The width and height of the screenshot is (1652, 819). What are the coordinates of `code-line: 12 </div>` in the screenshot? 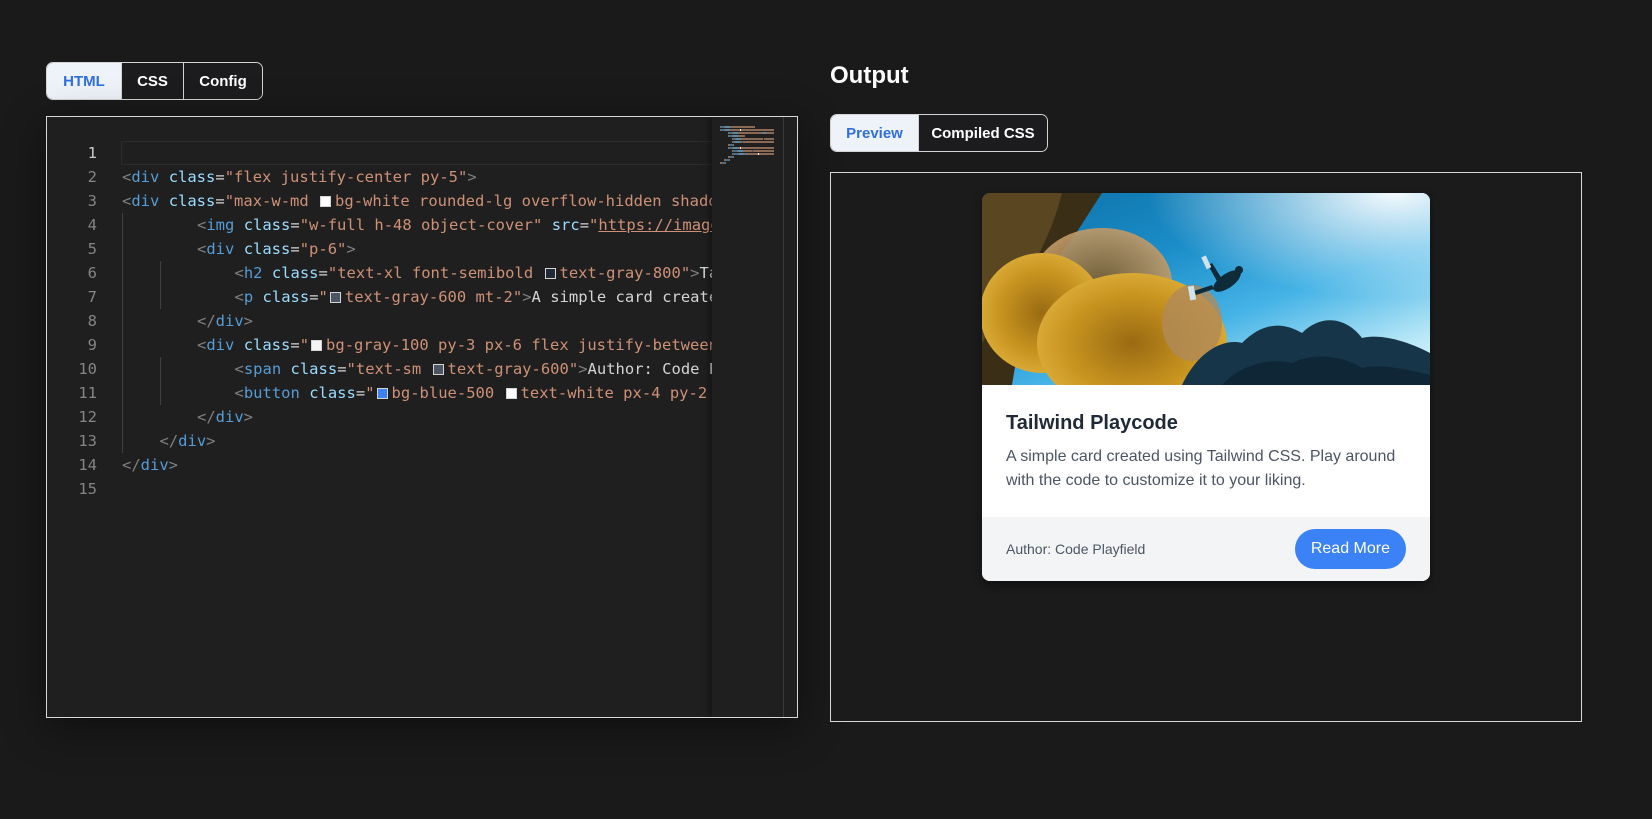 It's located at (379, 417).